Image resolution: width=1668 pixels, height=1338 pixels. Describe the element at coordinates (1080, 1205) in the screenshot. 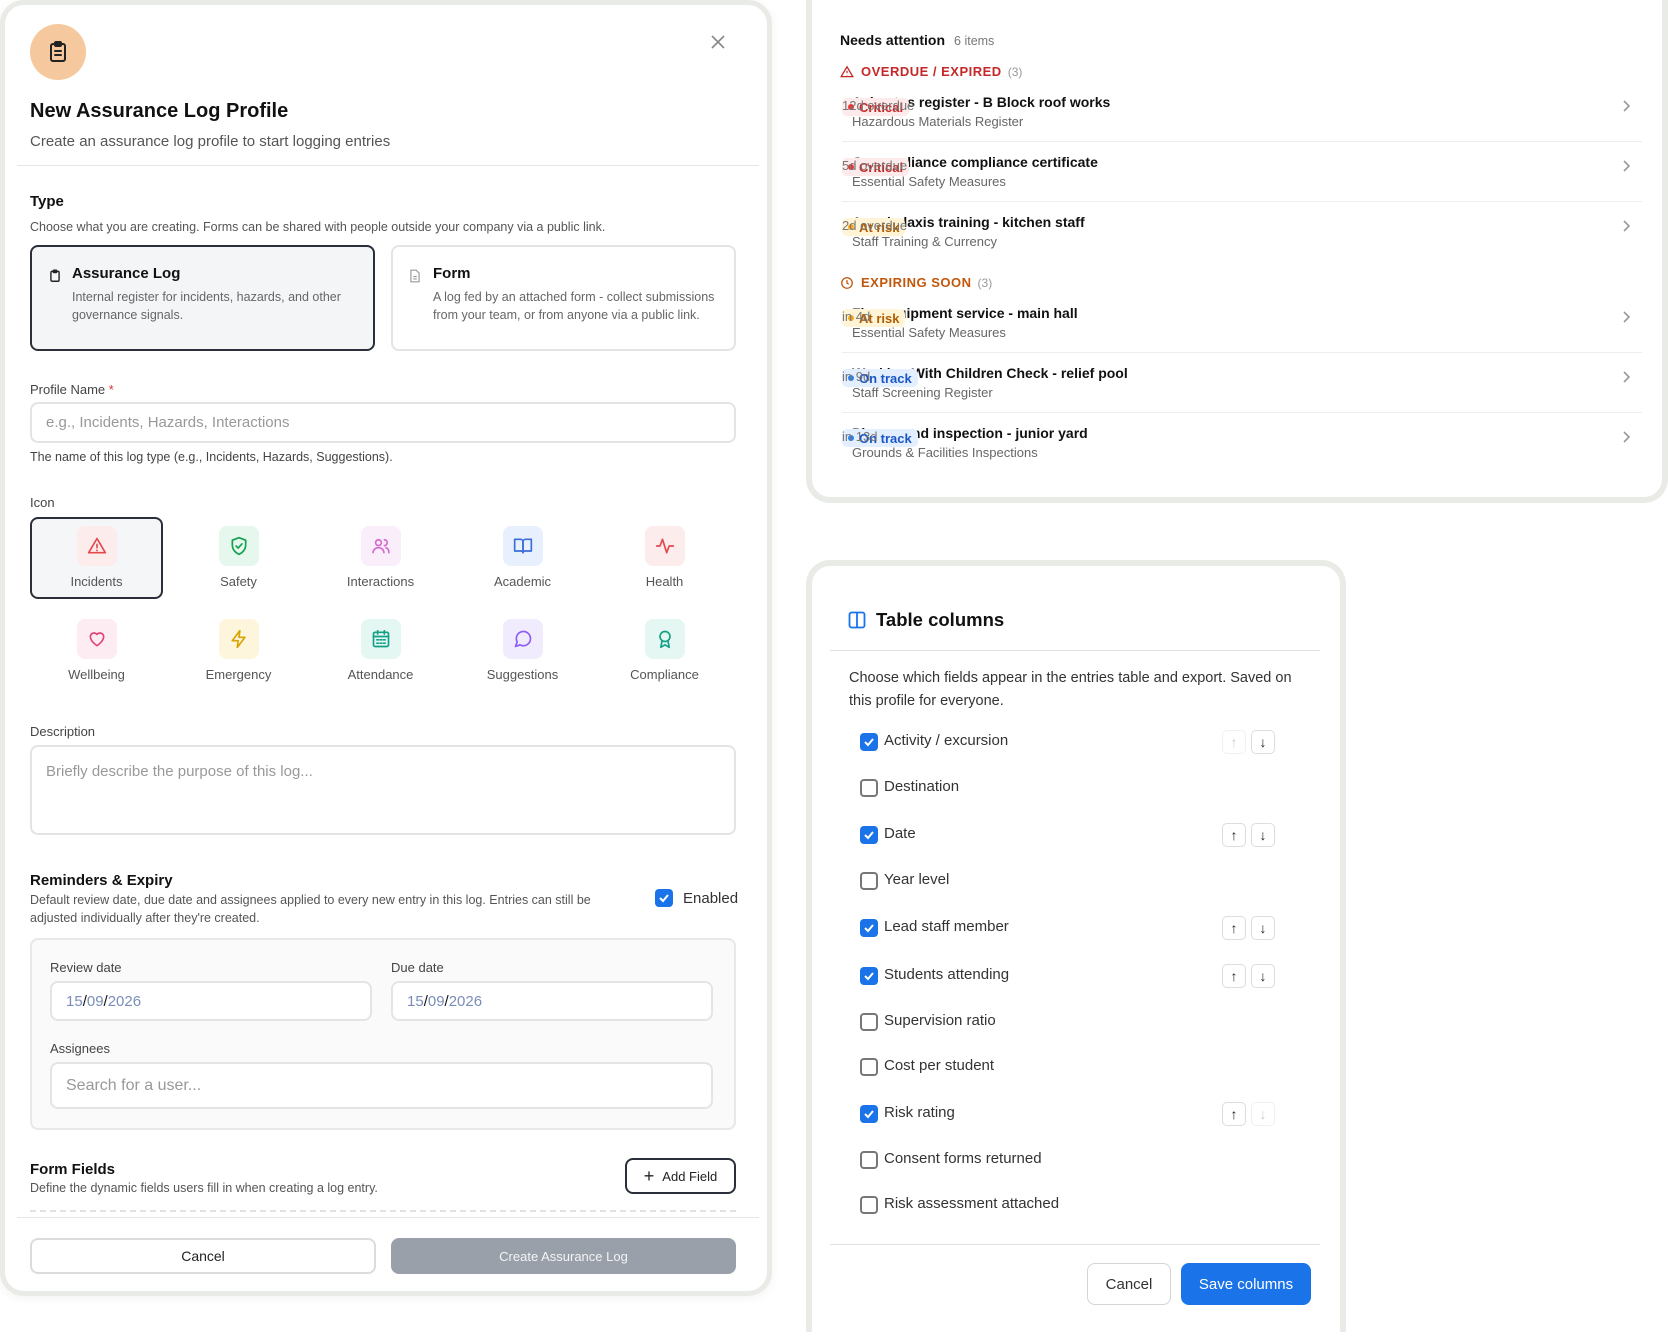

I see `column-option: Risk assessment attached` at that location.